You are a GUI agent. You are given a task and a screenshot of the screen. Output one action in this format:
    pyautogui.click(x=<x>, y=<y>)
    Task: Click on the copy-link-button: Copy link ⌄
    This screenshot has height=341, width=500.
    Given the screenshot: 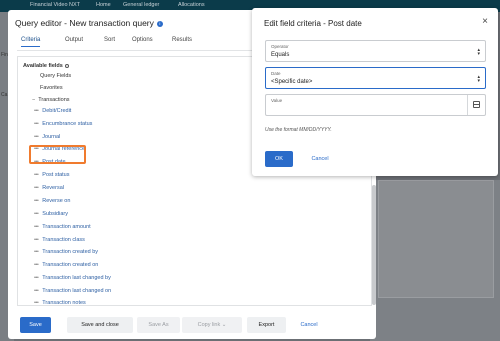 What is the action you would take?
    pyautogui.click(x=212, y=325)
    